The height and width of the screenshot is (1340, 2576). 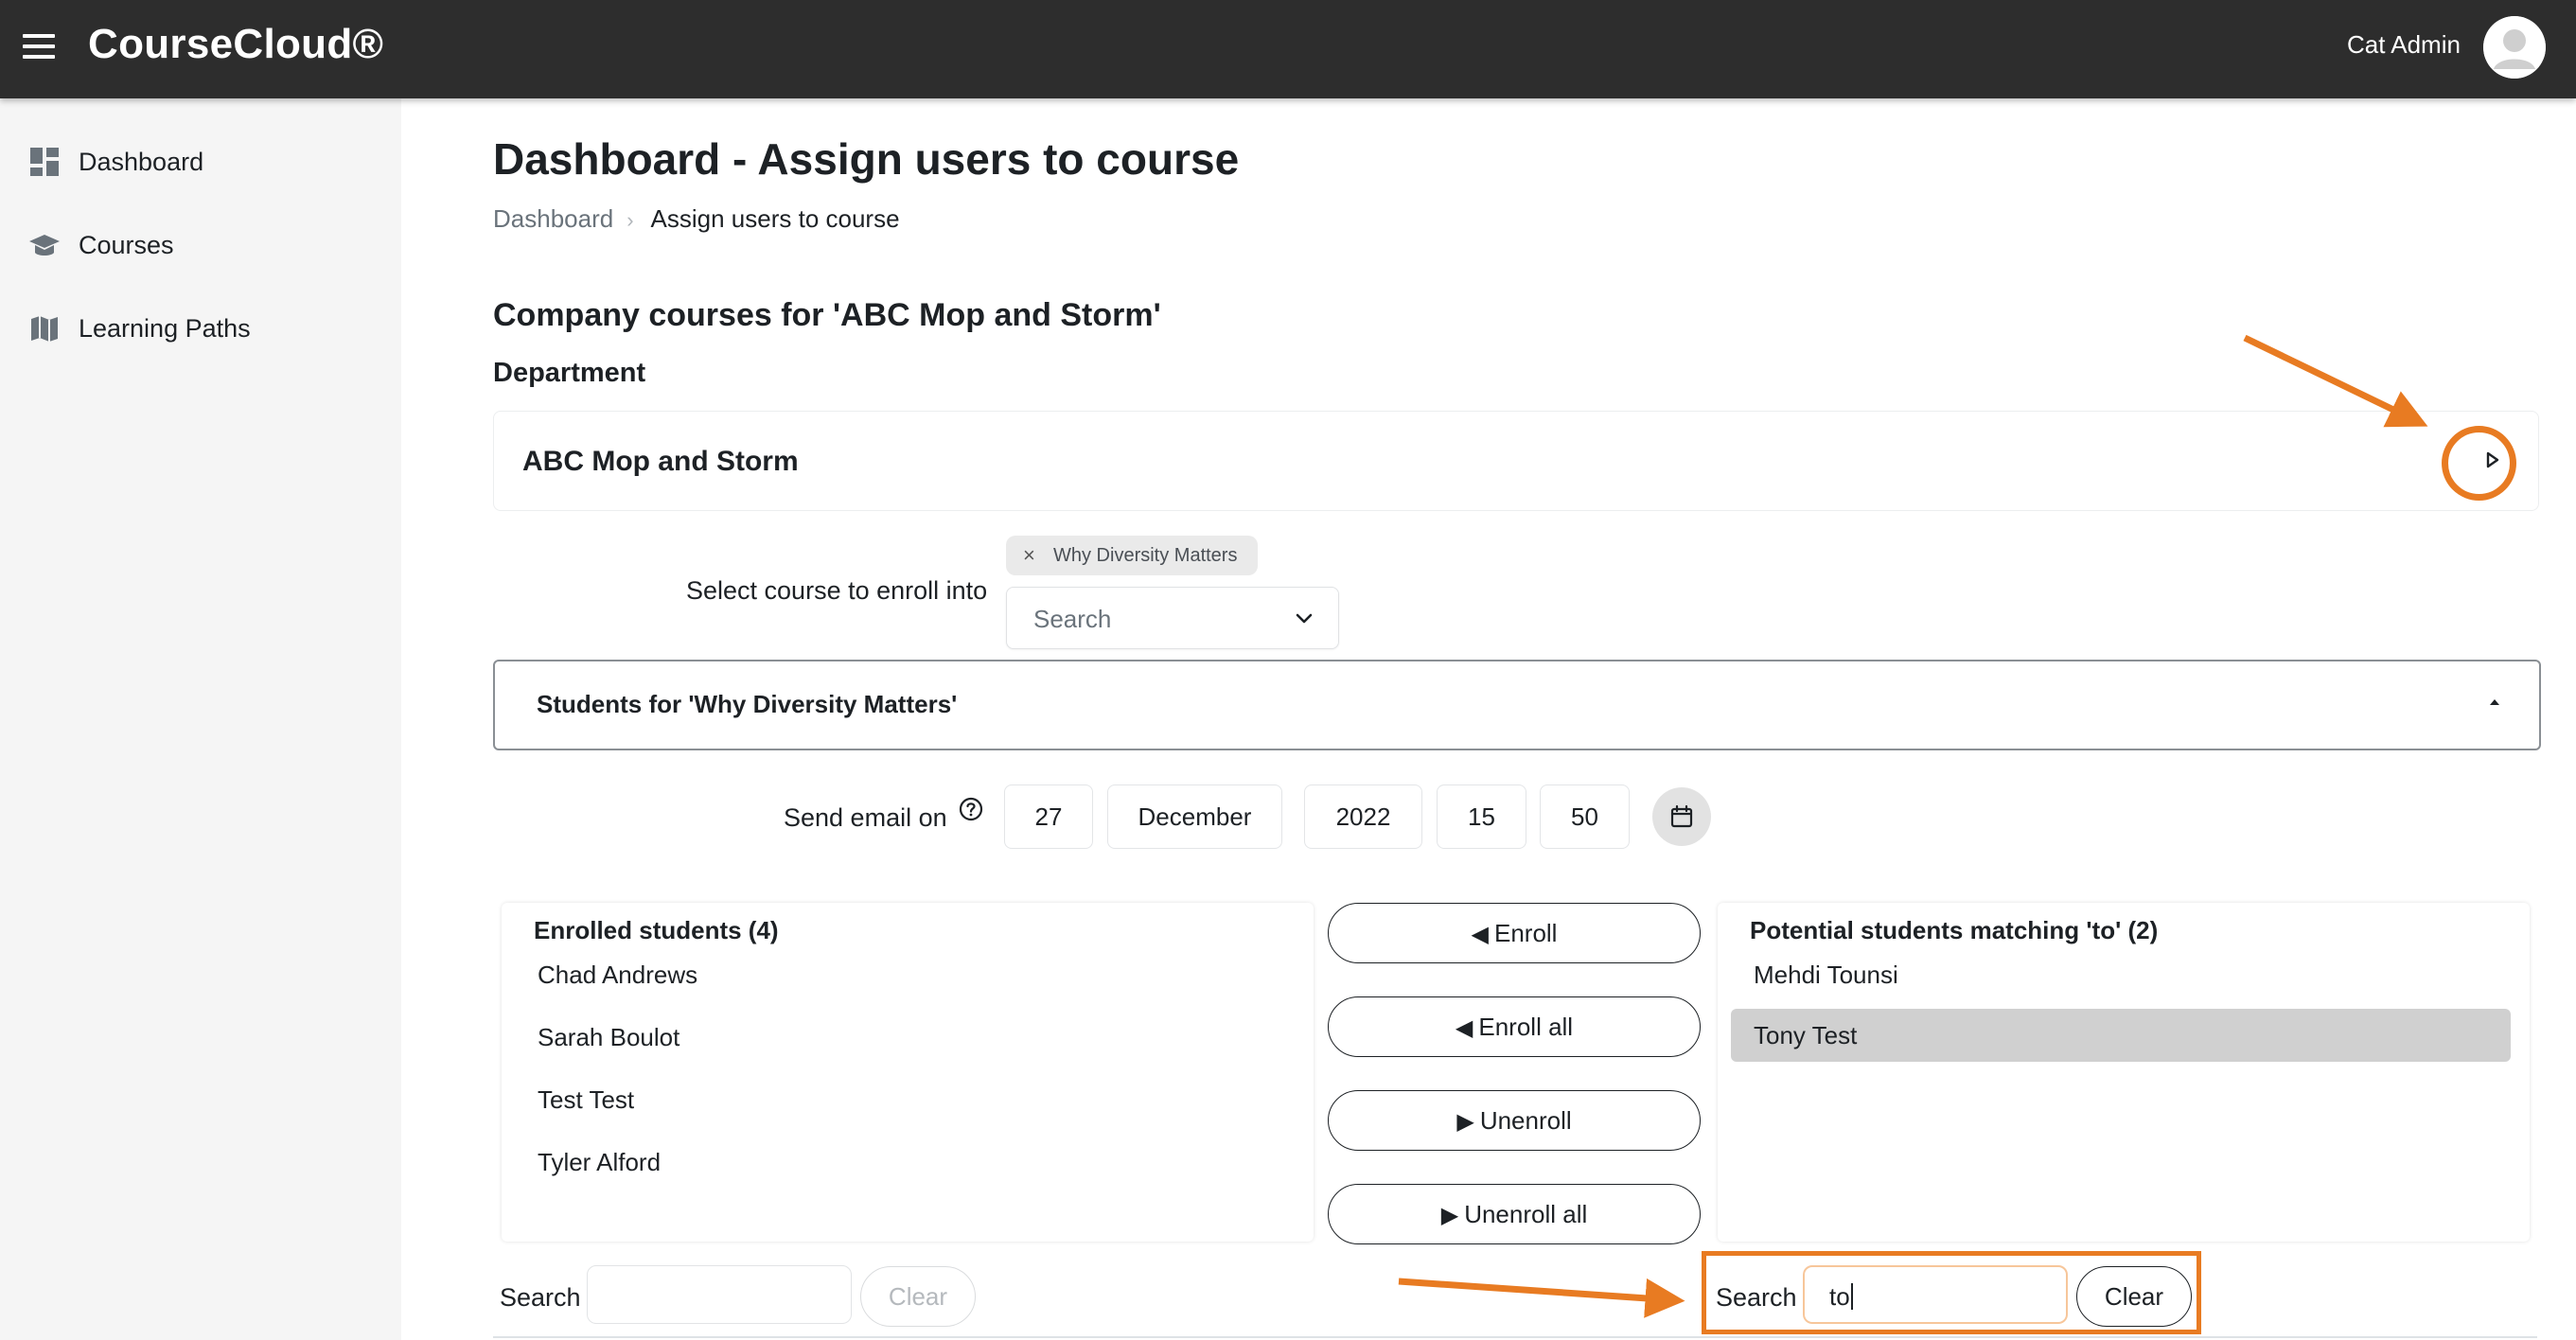 What do you see at coordinates (775, 219) in the screenshot?
I see `breadcrumb-current: Assign users to course` at bounding box center [775, 219].